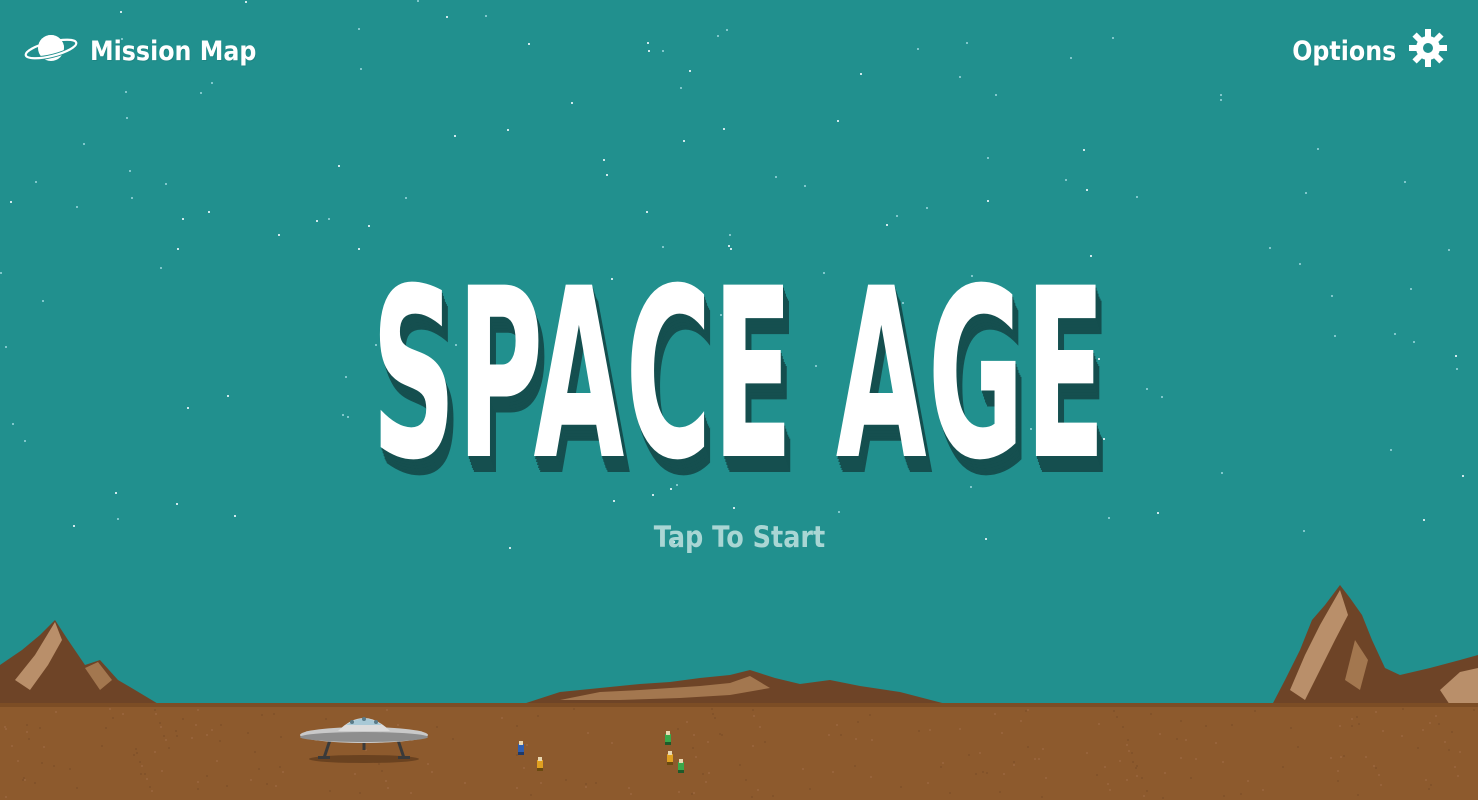 The image size is (1478, 800). What do you see at coordinates (735, 687) in the screenshot?
I see `center-ridge` at bounding box center [735, 687].